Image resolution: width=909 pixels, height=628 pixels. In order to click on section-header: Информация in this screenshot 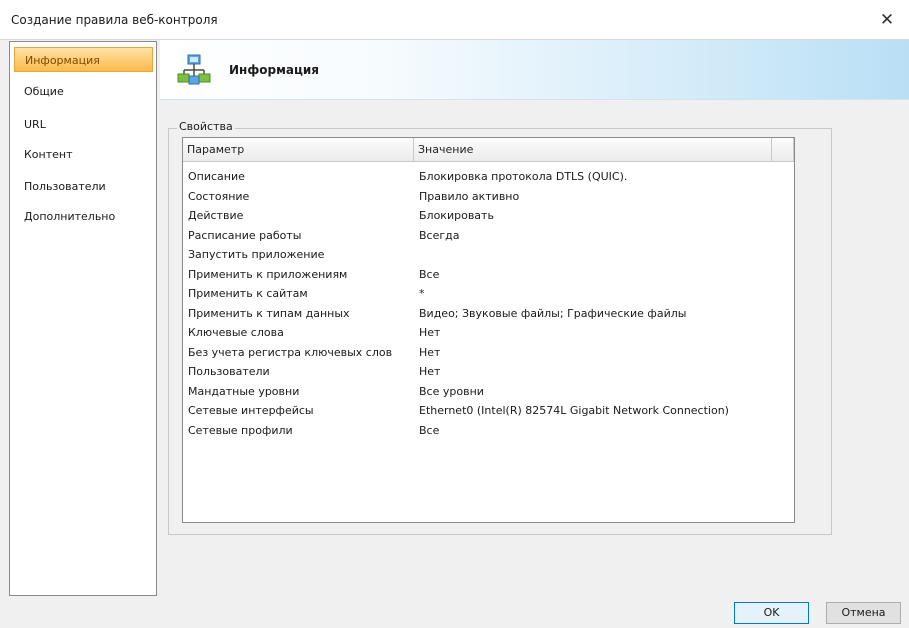, I will do `click(534, 70)`.